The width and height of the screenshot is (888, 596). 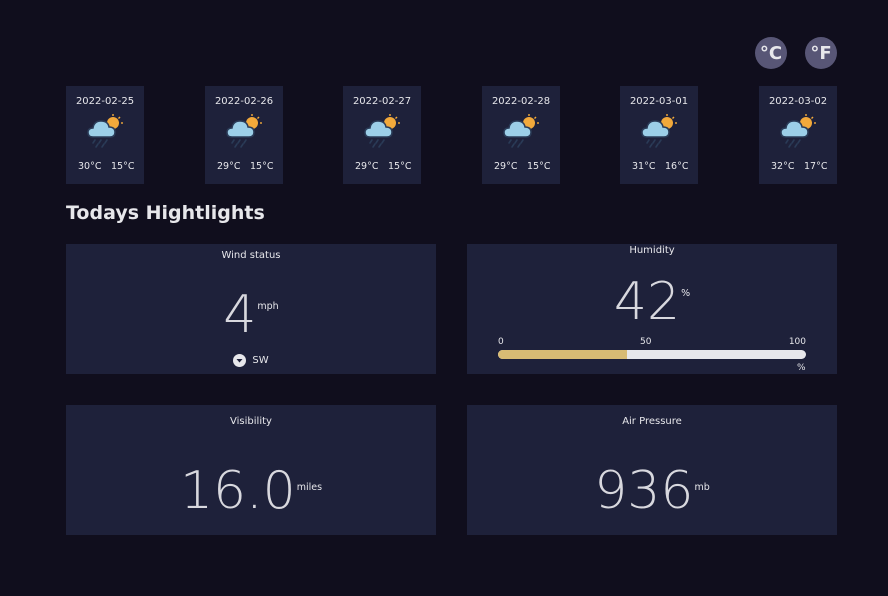 I want to click on forecast-day-card: 2022-03-01 31°C 16°C, so click(x=659, y=135).